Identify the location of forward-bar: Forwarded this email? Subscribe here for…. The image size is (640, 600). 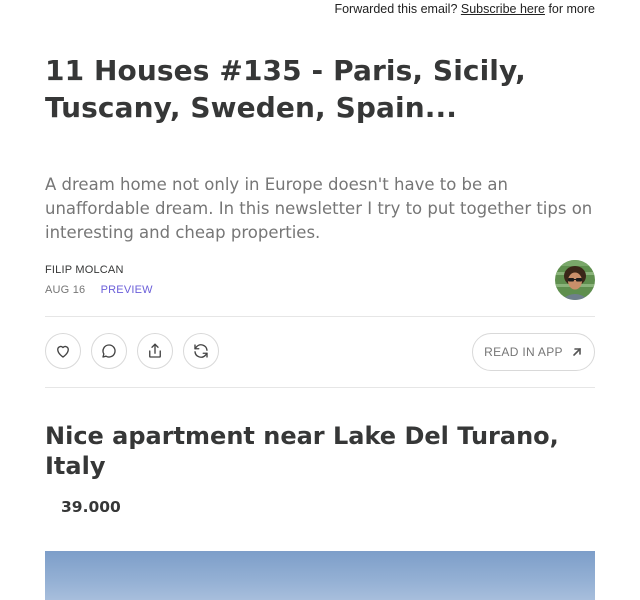
(464, 9).